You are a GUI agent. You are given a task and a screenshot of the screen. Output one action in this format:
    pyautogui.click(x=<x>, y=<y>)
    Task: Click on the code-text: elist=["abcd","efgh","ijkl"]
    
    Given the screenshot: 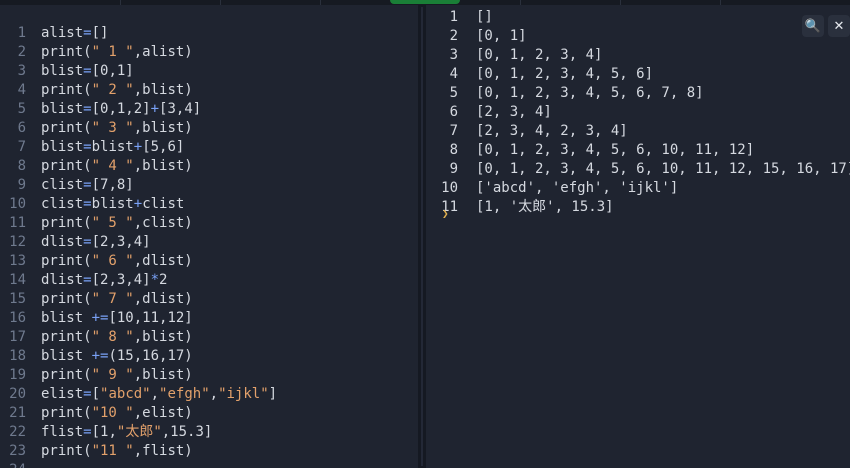 What is the action you would take?
    pyautogui.click(x=159, y=394)
    